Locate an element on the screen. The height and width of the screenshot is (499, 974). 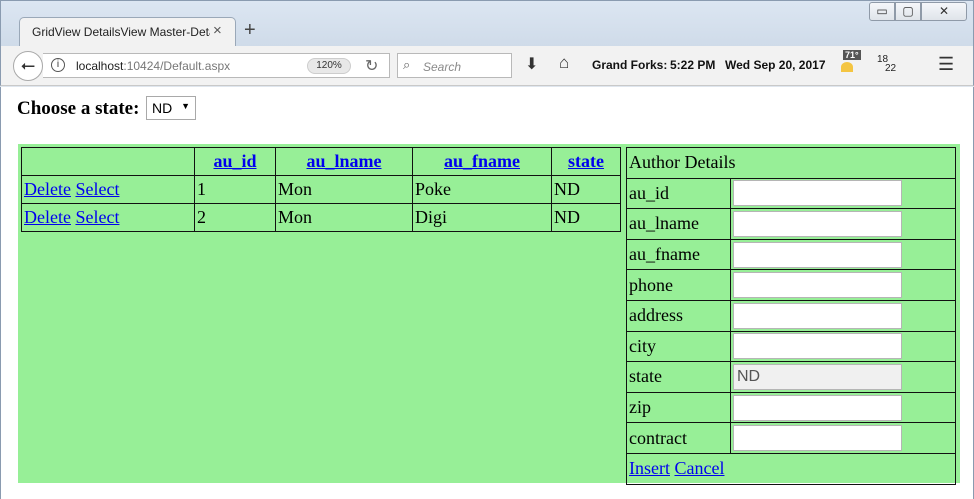
url-text: localhost:10424/Default.aspx is located at coordinates (153, 66).